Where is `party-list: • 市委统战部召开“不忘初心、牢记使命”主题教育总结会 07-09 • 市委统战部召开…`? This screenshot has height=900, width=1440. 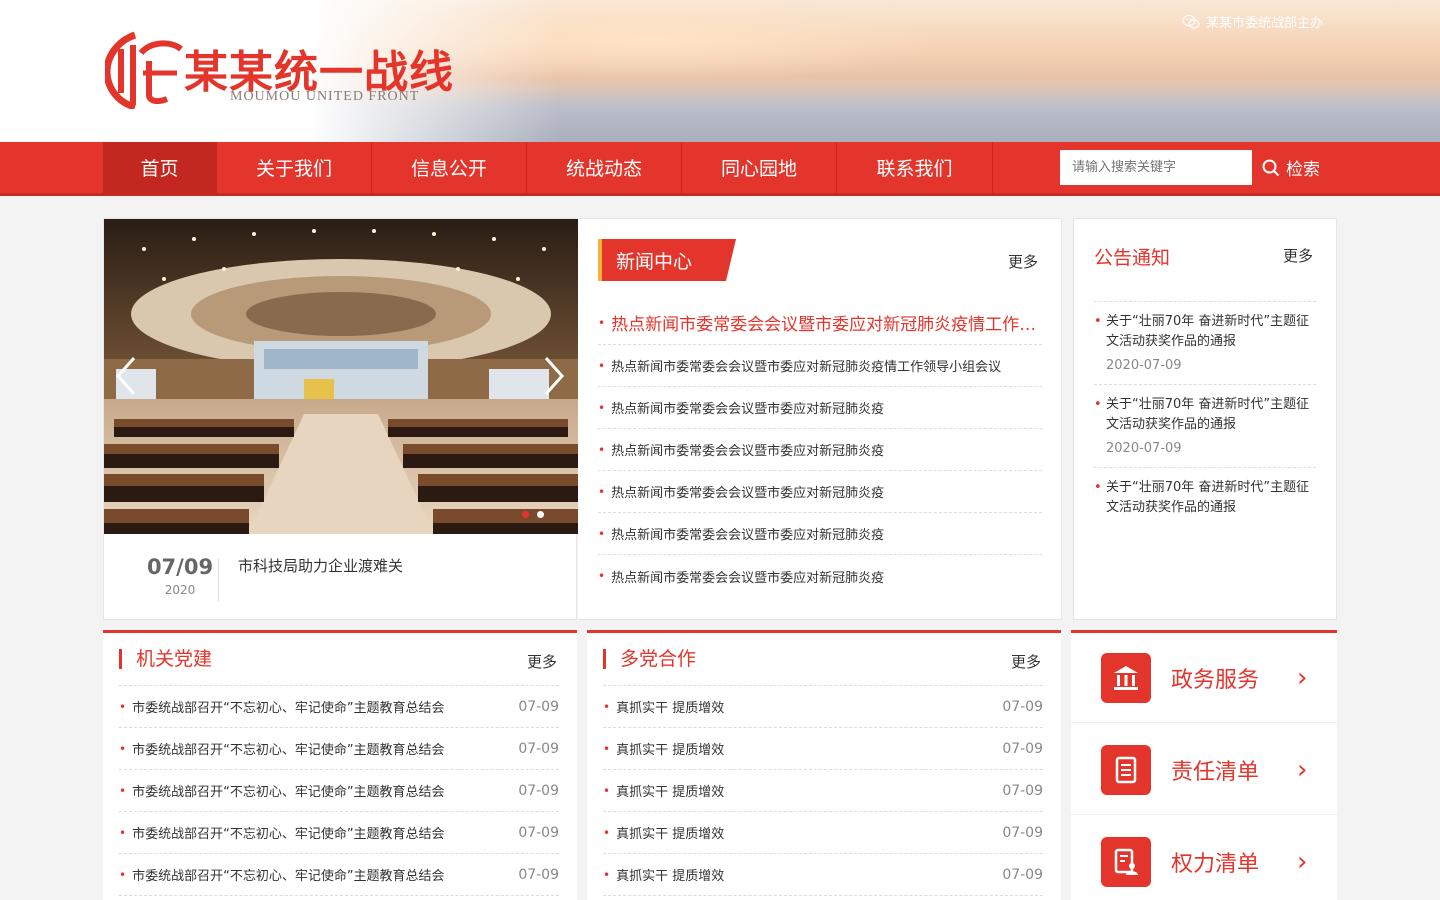
party-list: • 市委统战部召开“不忘初心、牢记使命”主题教育总结会 07-09 • 市委统战部召开… is located at coordinates (339, 790).